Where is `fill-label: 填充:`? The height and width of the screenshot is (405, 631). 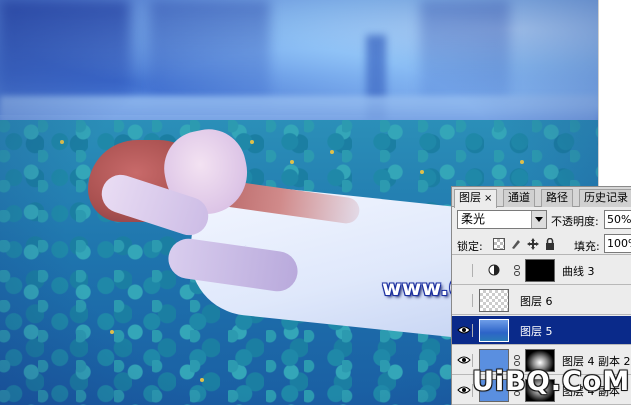
fill-label: 填充: is located at coordinates (587, 246).